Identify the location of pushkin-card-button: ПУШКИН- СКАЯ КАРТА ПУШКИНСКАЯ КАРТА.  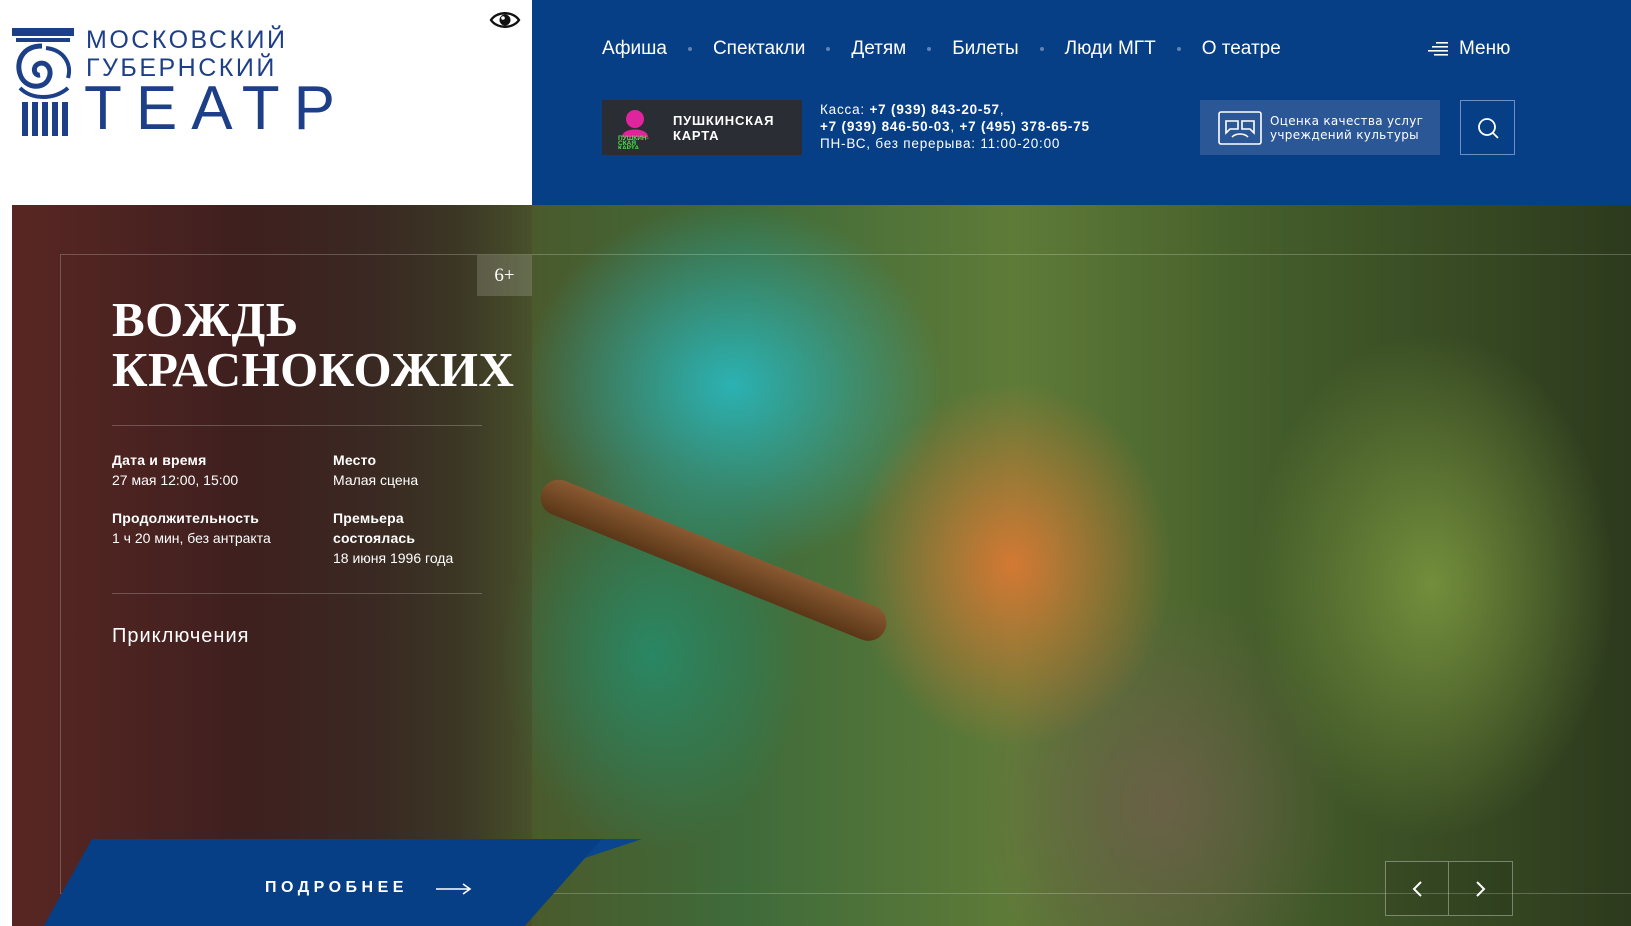
(702, 127).